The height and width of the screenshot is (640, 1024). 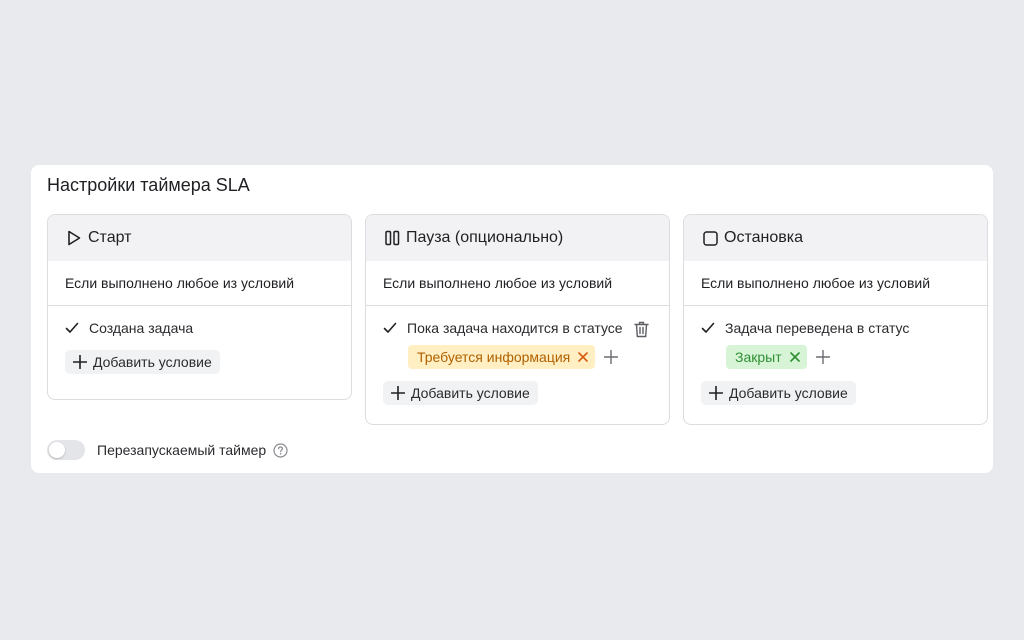 I want to click on restartable-timer-label: Перезапускаемый таймер, so click(x=182, y=450).